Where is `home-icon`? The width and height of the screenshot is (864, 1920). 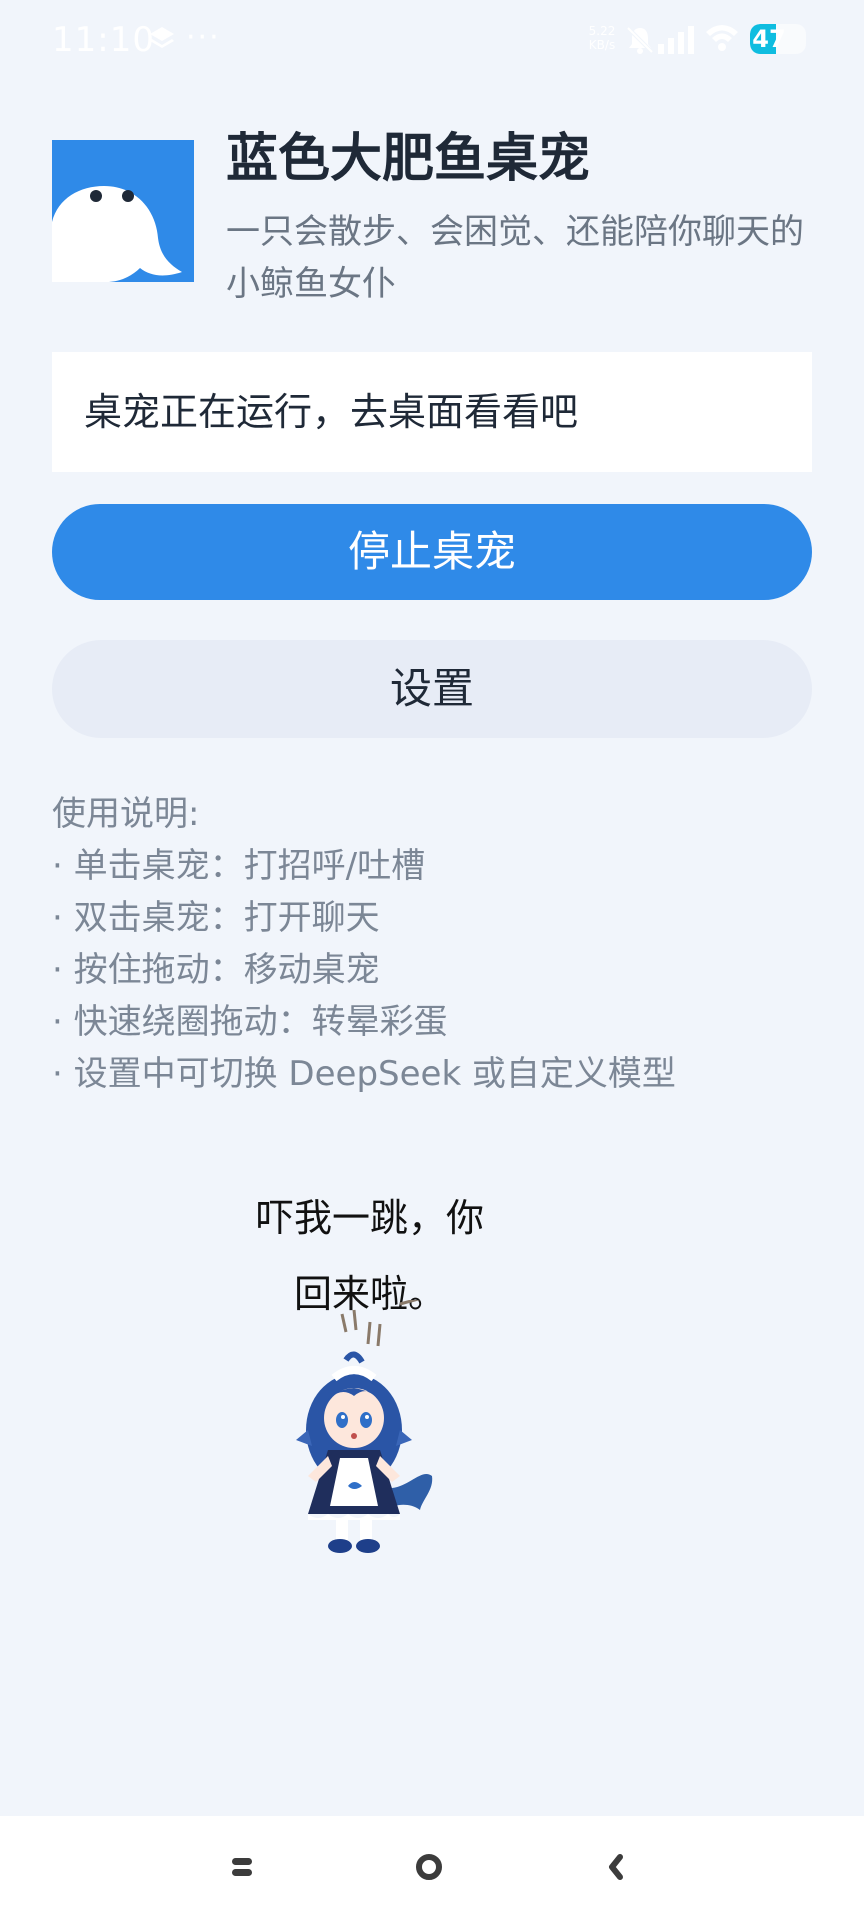
home-icon is located at coordinates (429, 1867).